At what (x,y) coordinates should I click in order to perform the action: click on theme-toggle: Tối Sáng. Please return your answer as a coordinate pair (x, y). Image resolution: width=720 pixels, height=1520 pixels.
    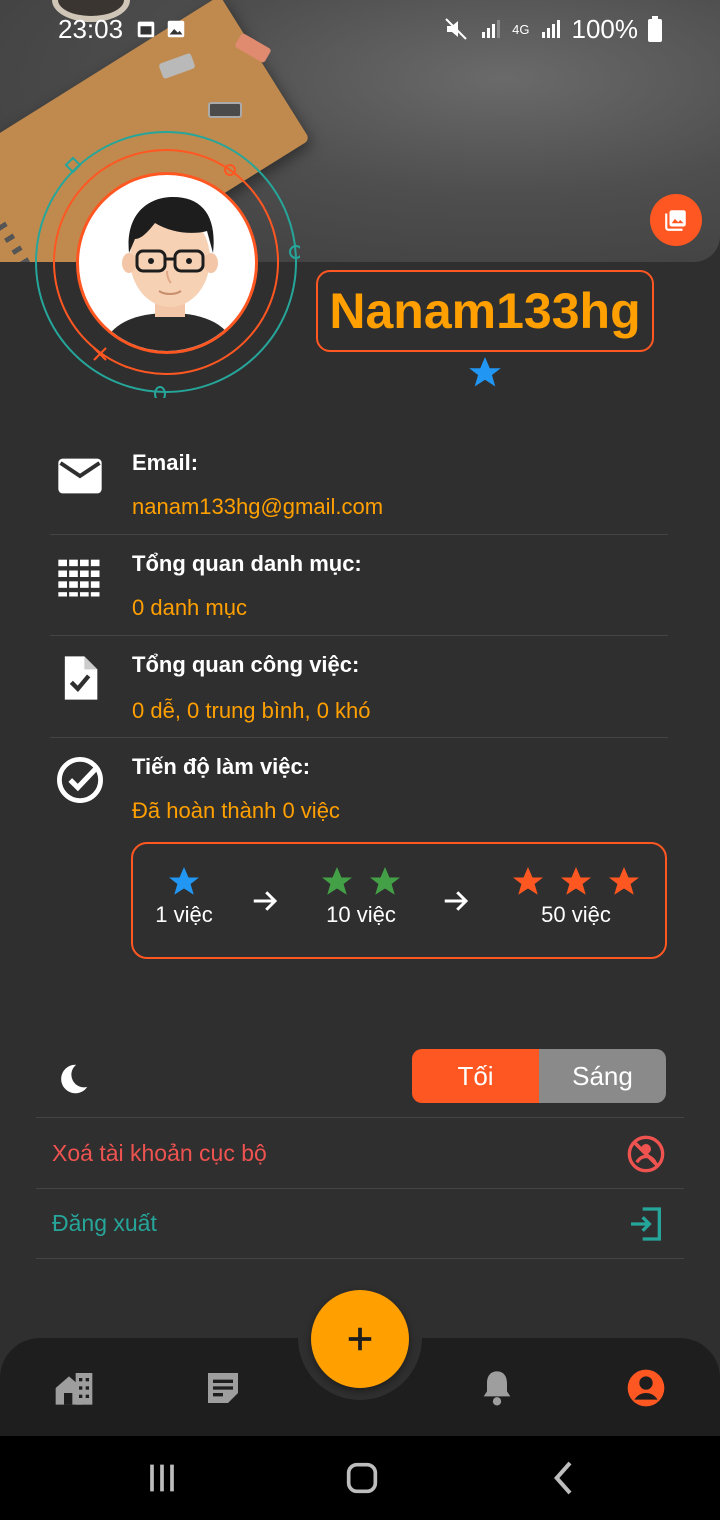
    Looking at the image, I should click on (539, 1076).